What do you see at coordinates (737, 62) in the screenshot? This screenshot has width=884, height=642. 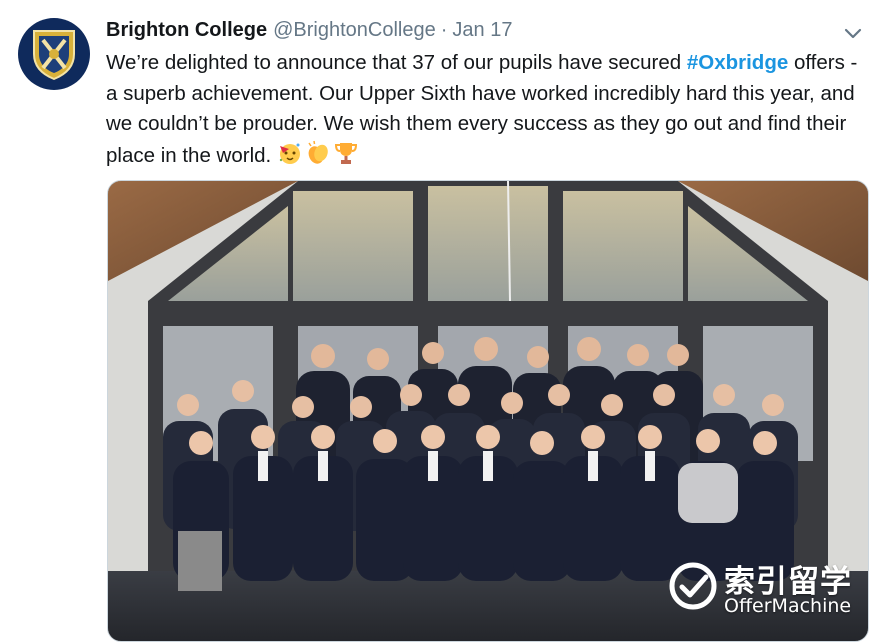 I see `hashtag-oxbridge: #Oxbridge` at bounding box center [737, 62].